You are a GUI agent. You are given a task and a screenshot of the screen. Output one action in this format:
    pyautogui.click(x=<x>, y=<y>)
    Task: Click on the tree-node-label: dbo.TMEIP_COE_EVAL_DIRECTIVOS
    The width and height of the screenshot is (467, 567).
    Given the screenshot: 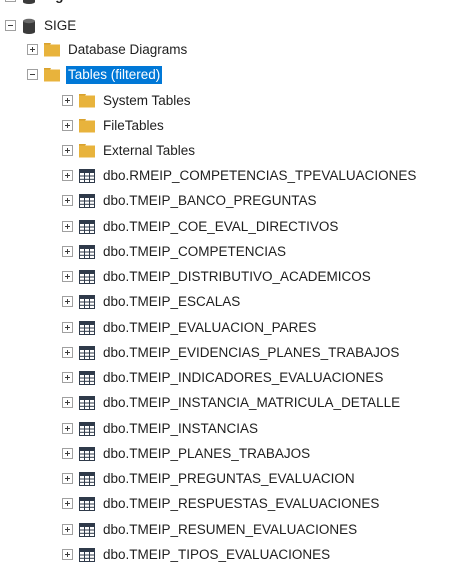 What is the action you would take?
    pyautogui.click(x=221, y=226)
    